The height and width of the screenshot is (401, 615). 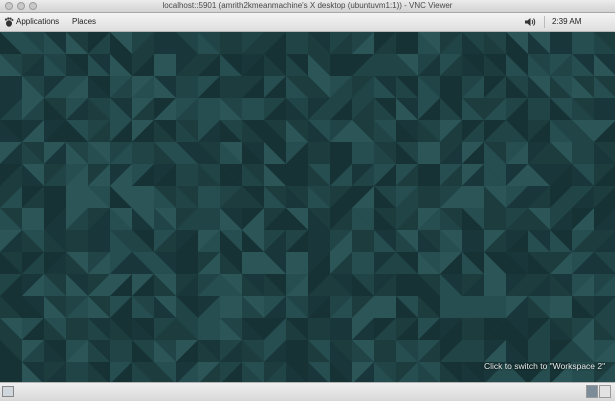 I want to click on gnome-foot-icon, so click(x=9, y=22).